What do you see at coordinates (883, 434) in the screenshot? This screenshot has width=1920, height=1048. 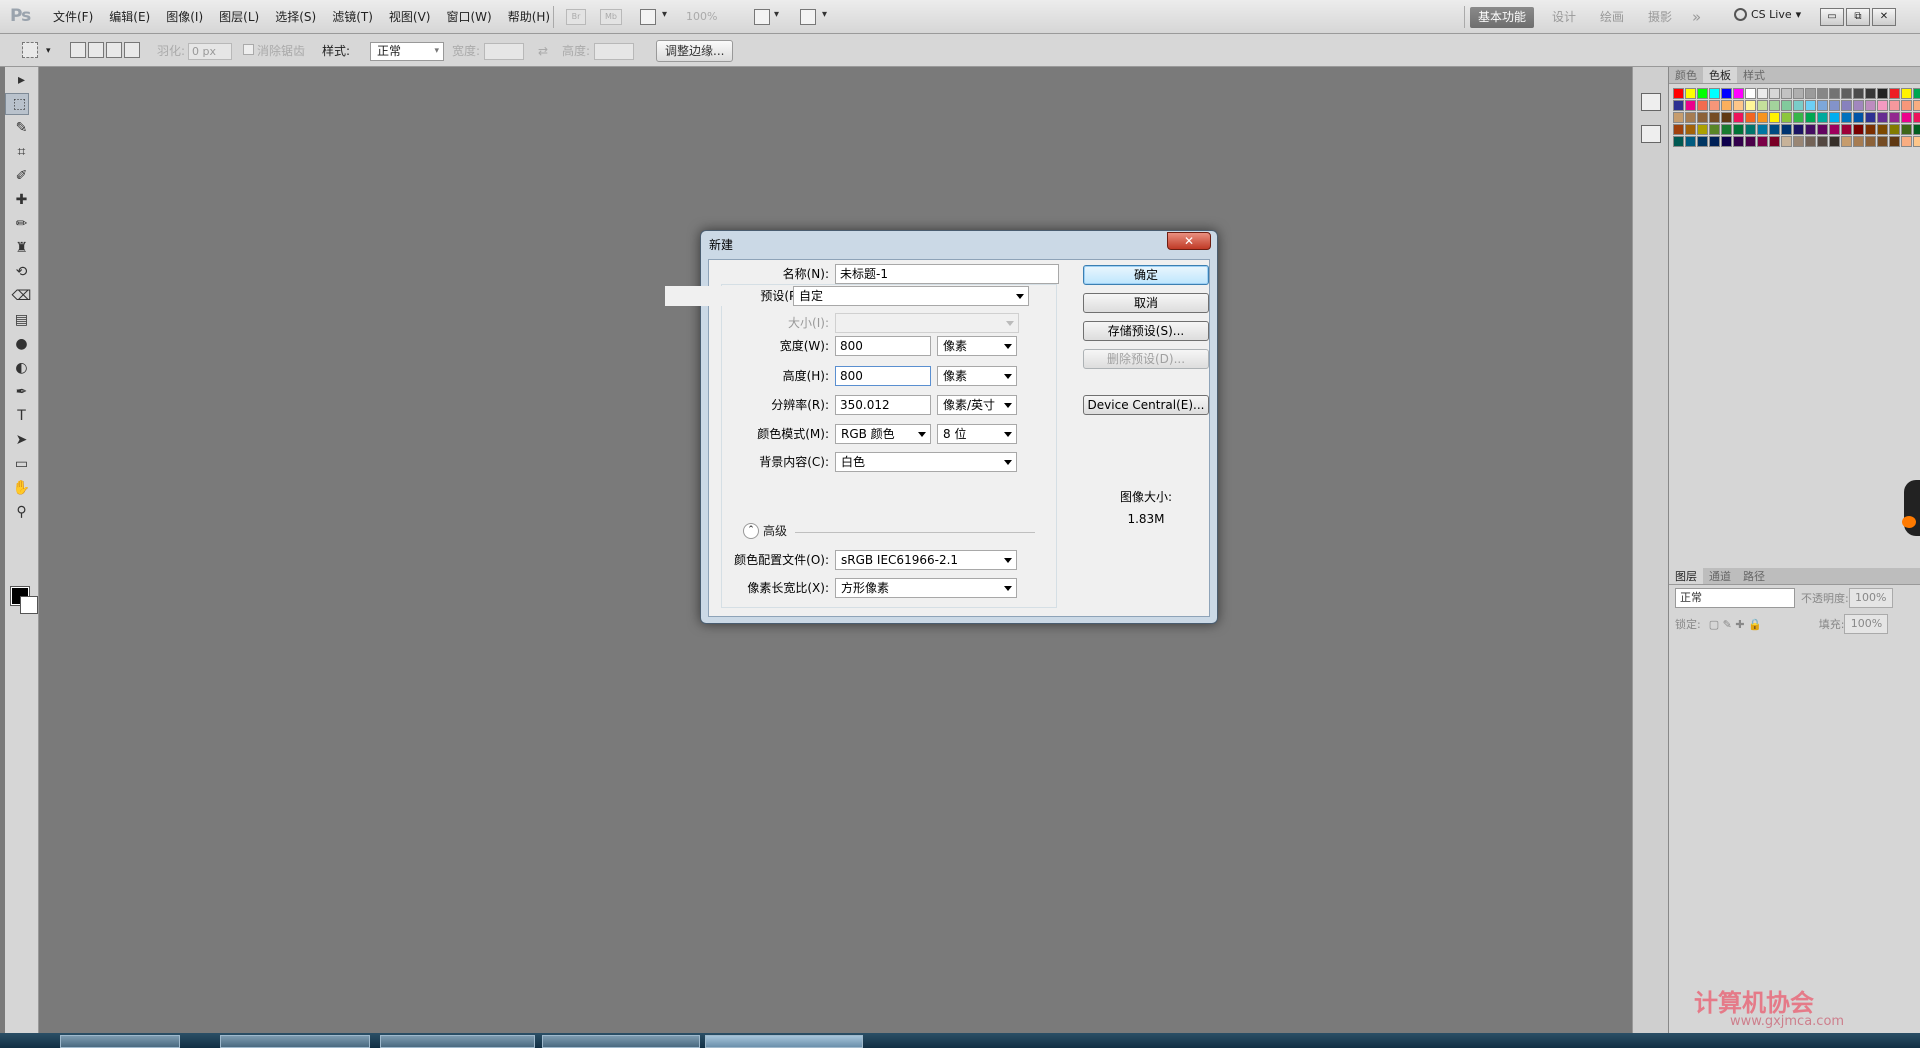 I see `color-mode-select: RGB 颜色` at bounding box center [883, 434].